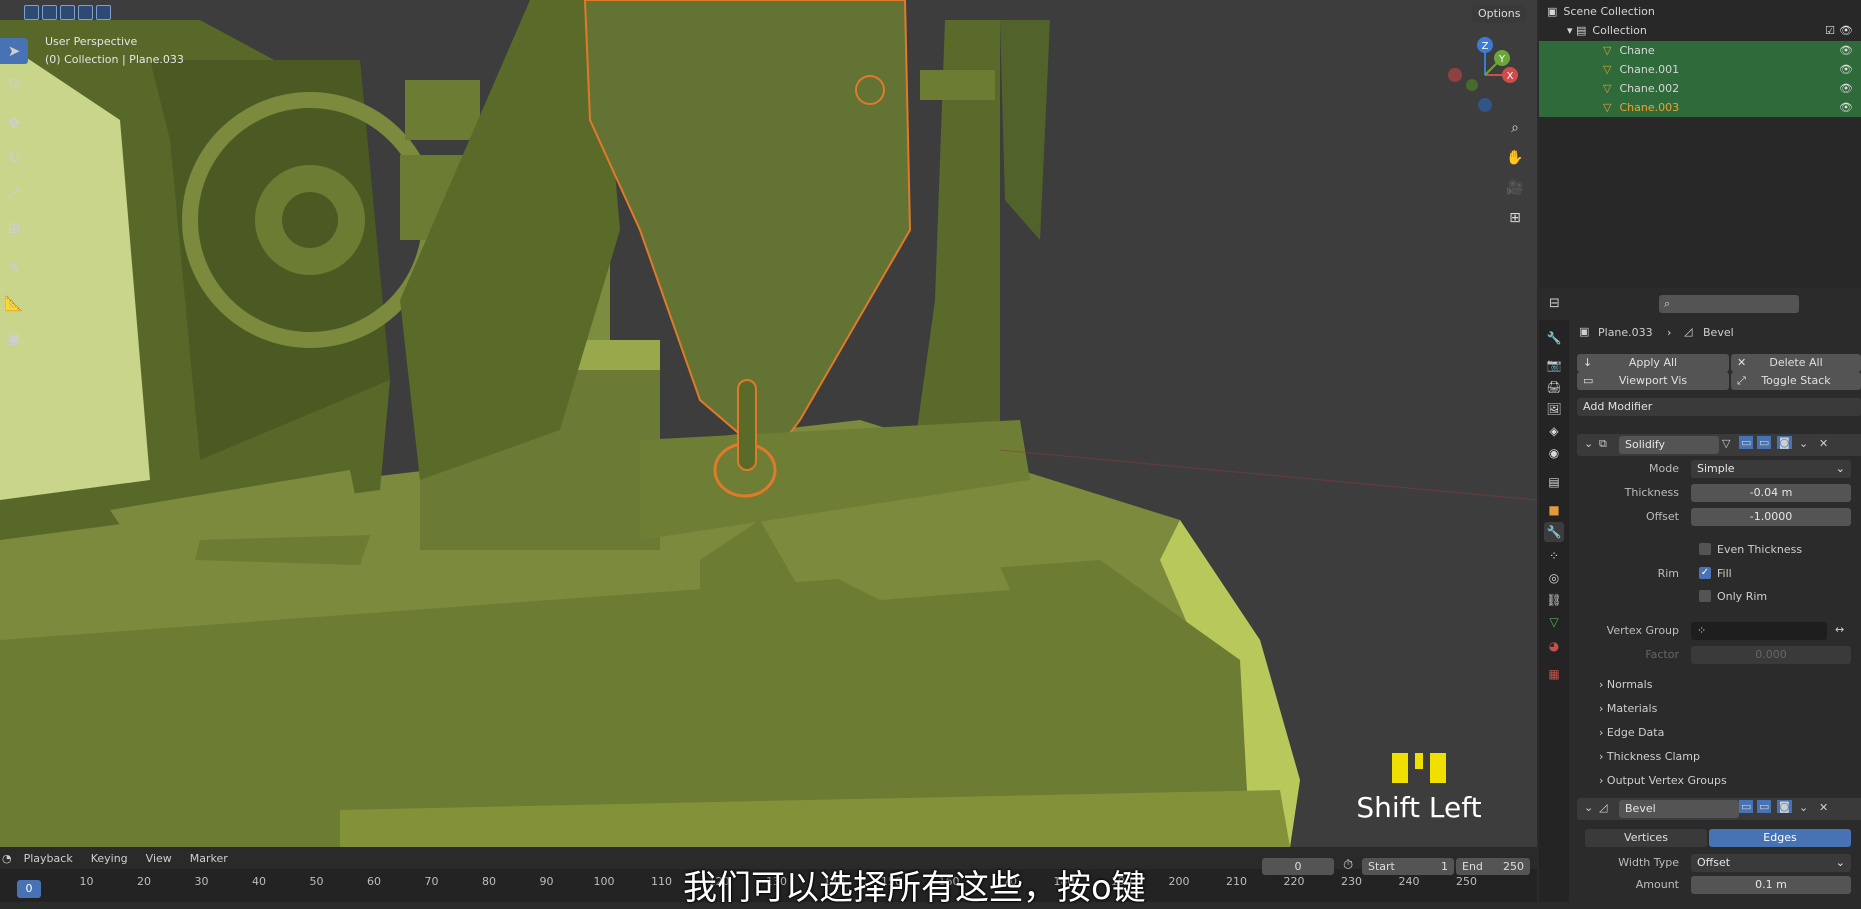  I want to click on grid-icon: ⊞, so click(1515, 218).